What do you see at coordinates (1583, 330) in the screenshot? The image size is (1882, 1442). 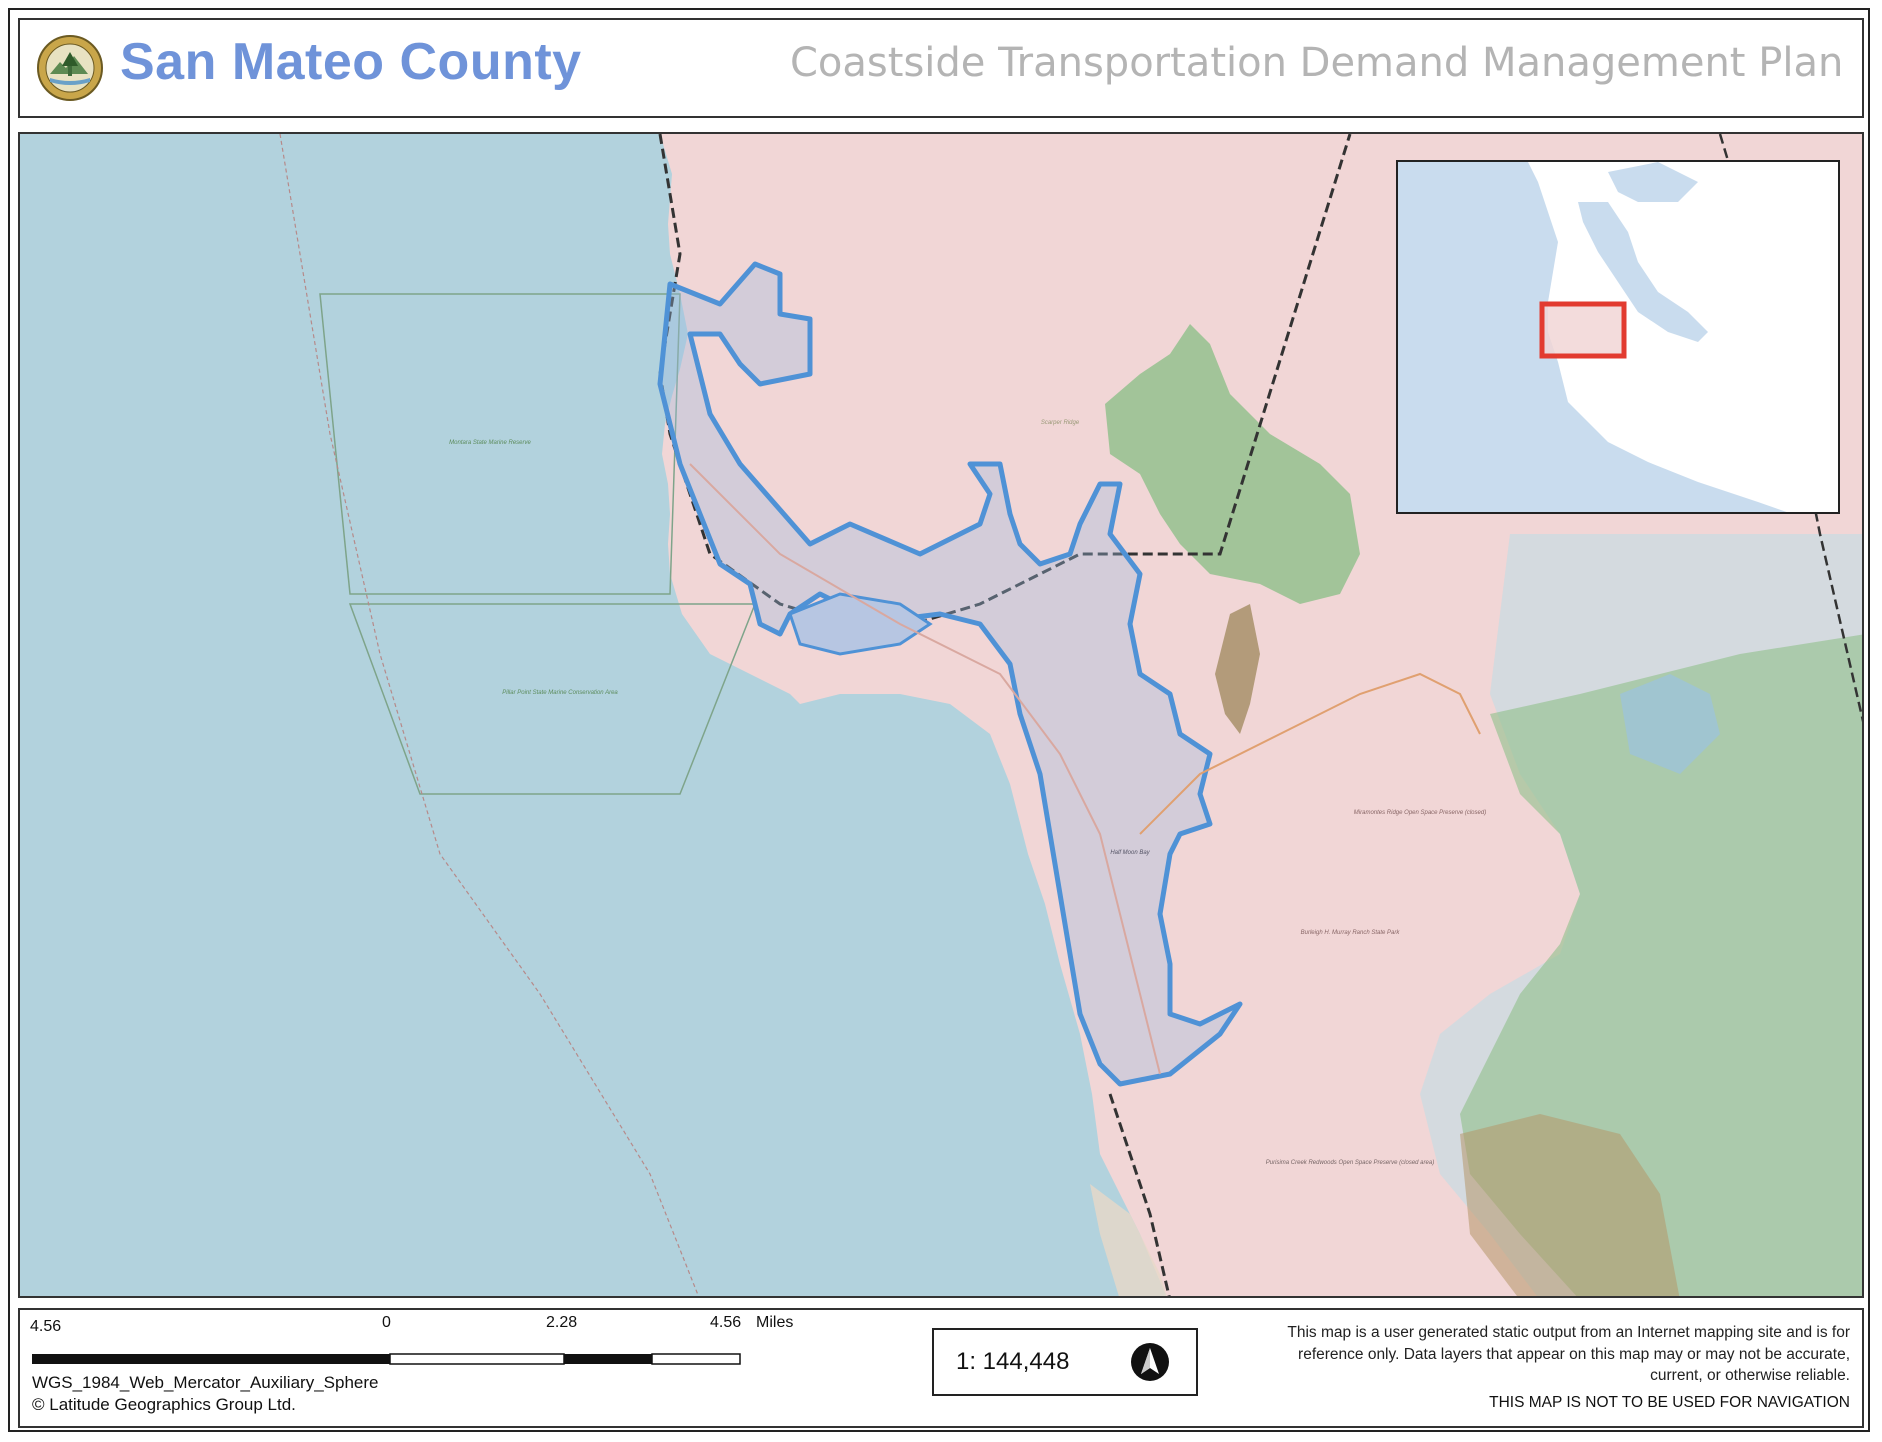 I see `locator-extent-box` at bounding box center [1583, 330].